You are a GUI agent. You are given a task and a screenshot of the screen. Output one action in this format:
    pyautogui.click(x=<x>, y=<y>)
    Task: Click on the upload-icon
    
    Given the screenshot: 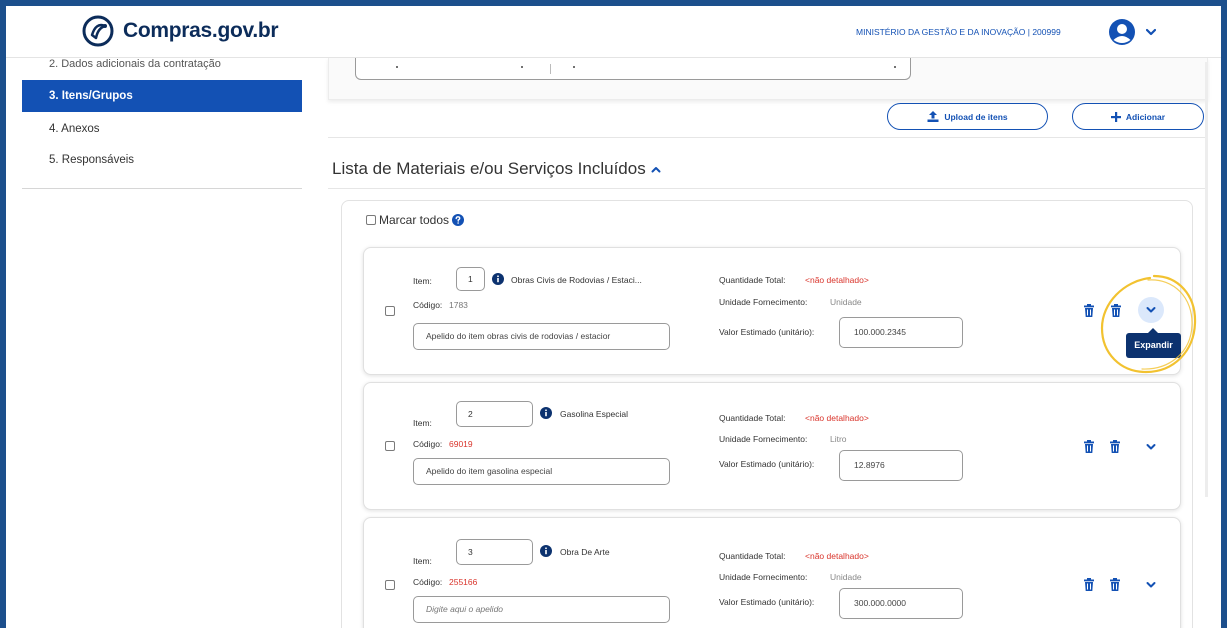 What is the action you would take?
    pyautogui.click(x=933, y=116)
    